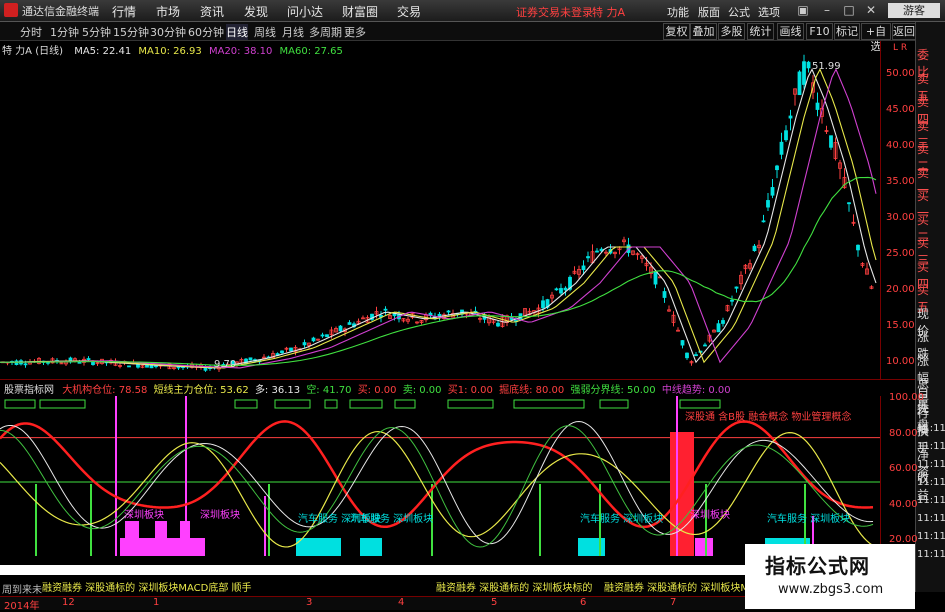 The width and height of the screenshot is (945, 612). What do you see at coordinates (731, 31) in the screenshot?
I see `multi-stock-button: 多股` at bounding box center [731, 31].